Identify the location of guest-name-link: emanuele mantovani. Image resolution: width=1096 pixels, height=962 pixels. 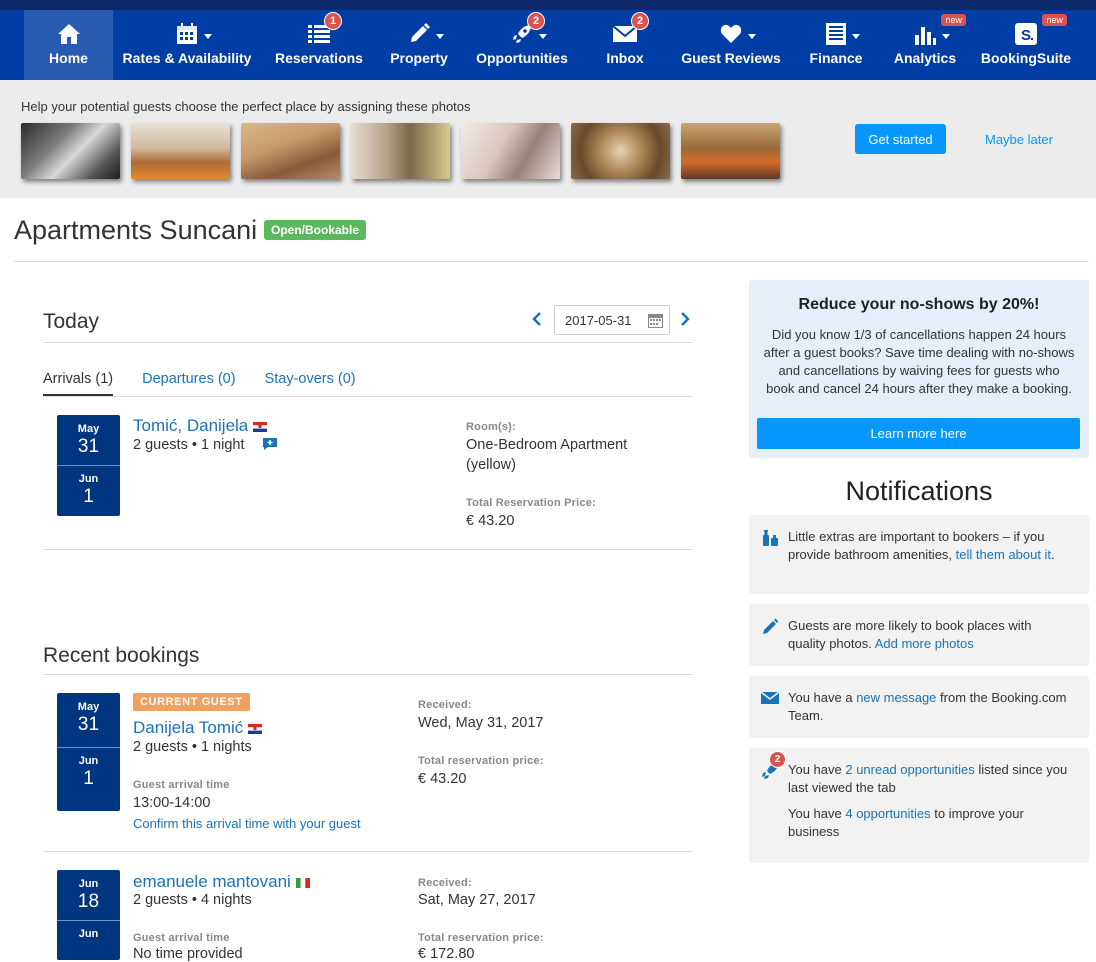
(212, 881).